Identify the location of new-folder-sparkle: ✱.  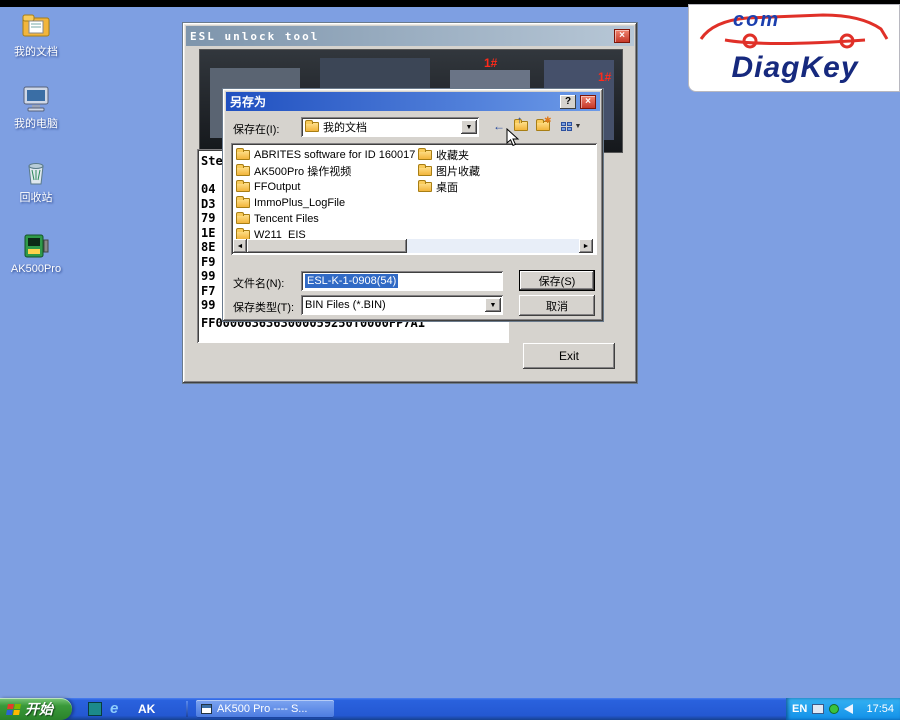
(548, 120).